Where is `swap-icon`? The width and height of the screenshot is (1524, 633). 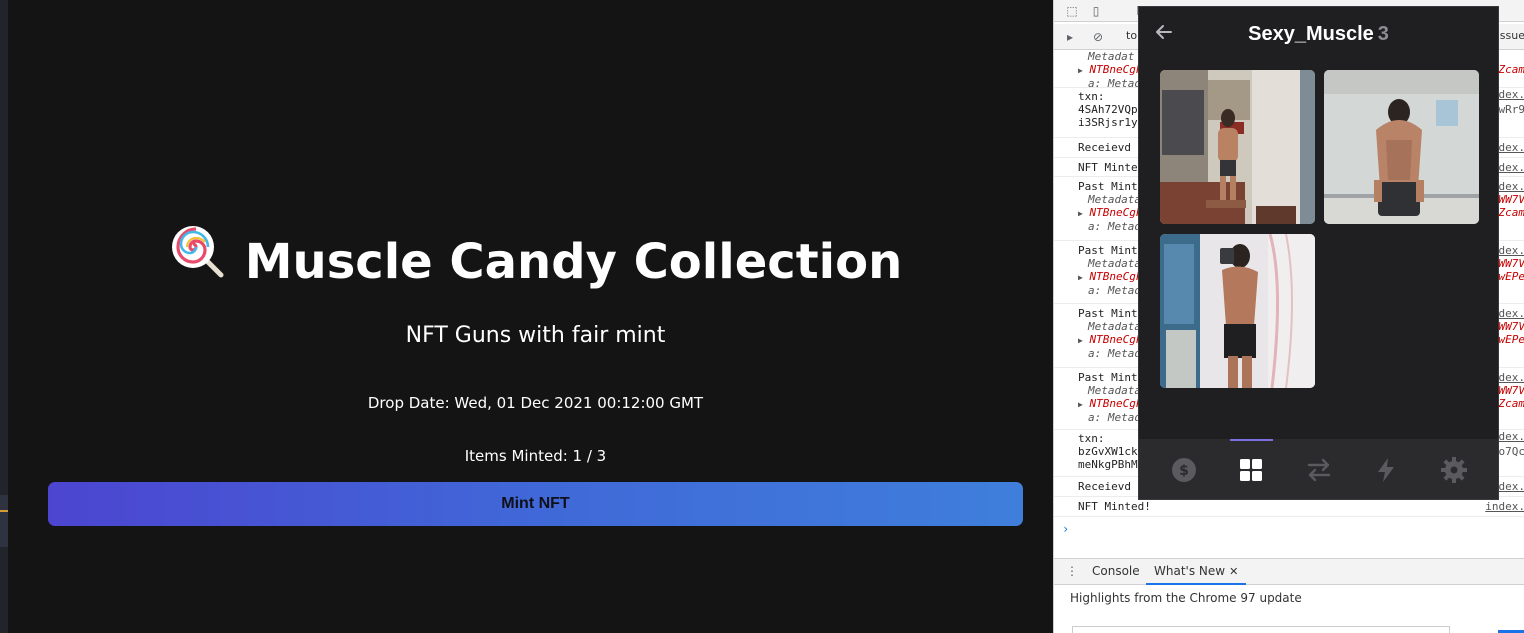
swap-icon is located at coordinates (1319, 470).